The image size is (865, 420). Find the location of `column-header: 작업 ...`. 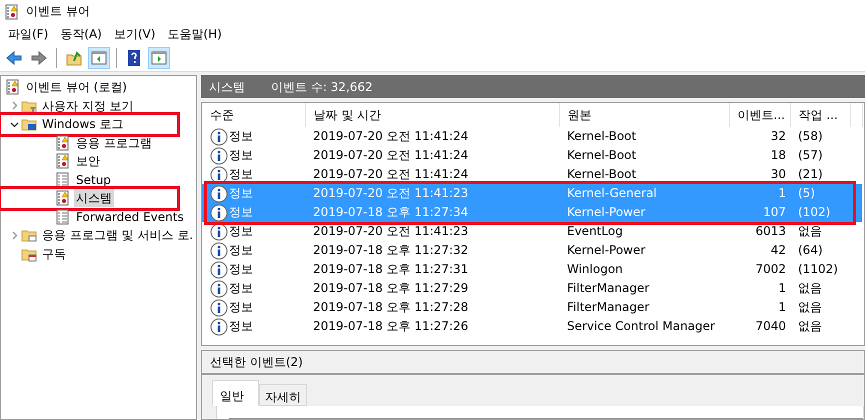

column-header: 작업 ... is located at coordinates (820, 115).